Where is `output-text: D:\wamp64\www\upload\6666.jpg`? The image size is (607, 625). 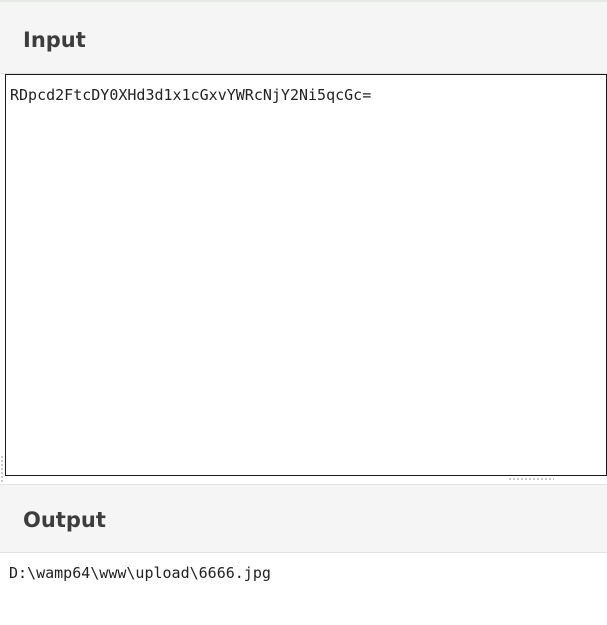
output-text: D:\wamp64\www\upload\6666.jpg is located at coordinates (303, 589).